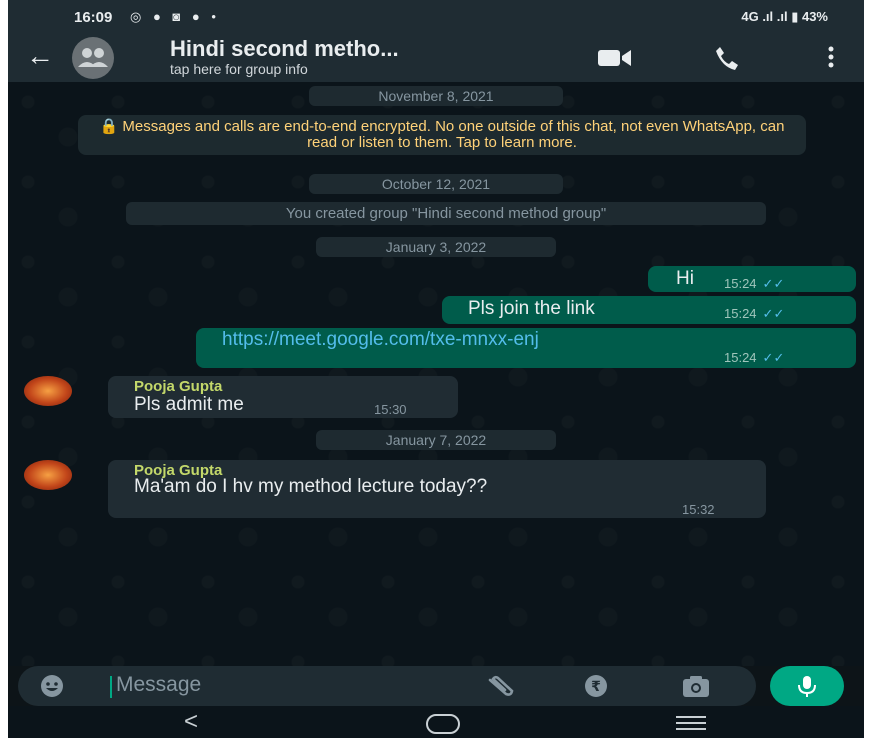 This screenshot has height=738, width=872. What do you see at coordinates (685, 278) in the screenshot?
I see `message-text: Hi` at bounding box center [685, 278].